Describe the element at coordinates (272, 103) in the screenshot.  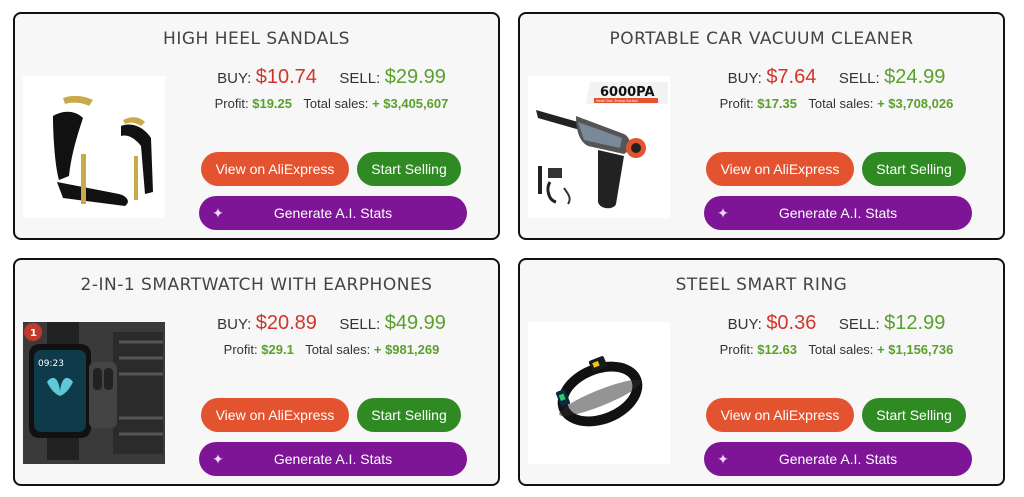
I see `profit-value: $19.25` at that location.